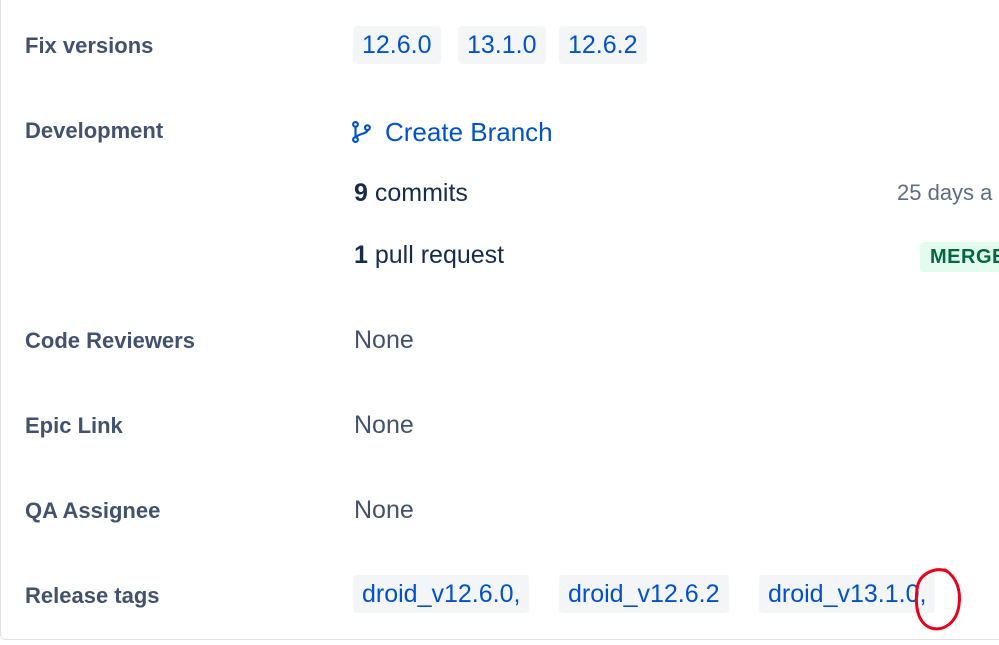 The image size is (999, 645). What do you see at coordinates (439, 255) in the screenshot?
I see `pr-text: pull request` at bounding box center [439, 255].